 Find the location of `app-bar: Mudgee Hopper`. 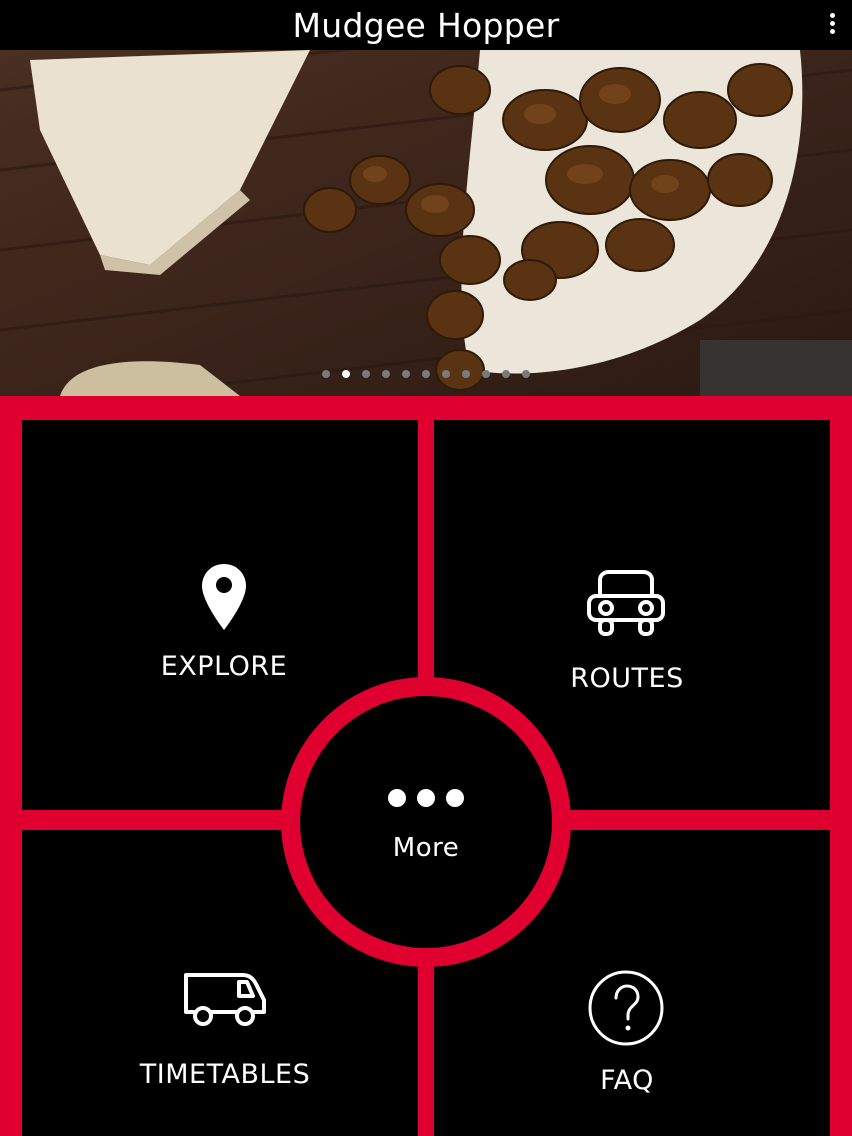

app-bar: Mudgee Hopper is located at coordinates (426, 25).